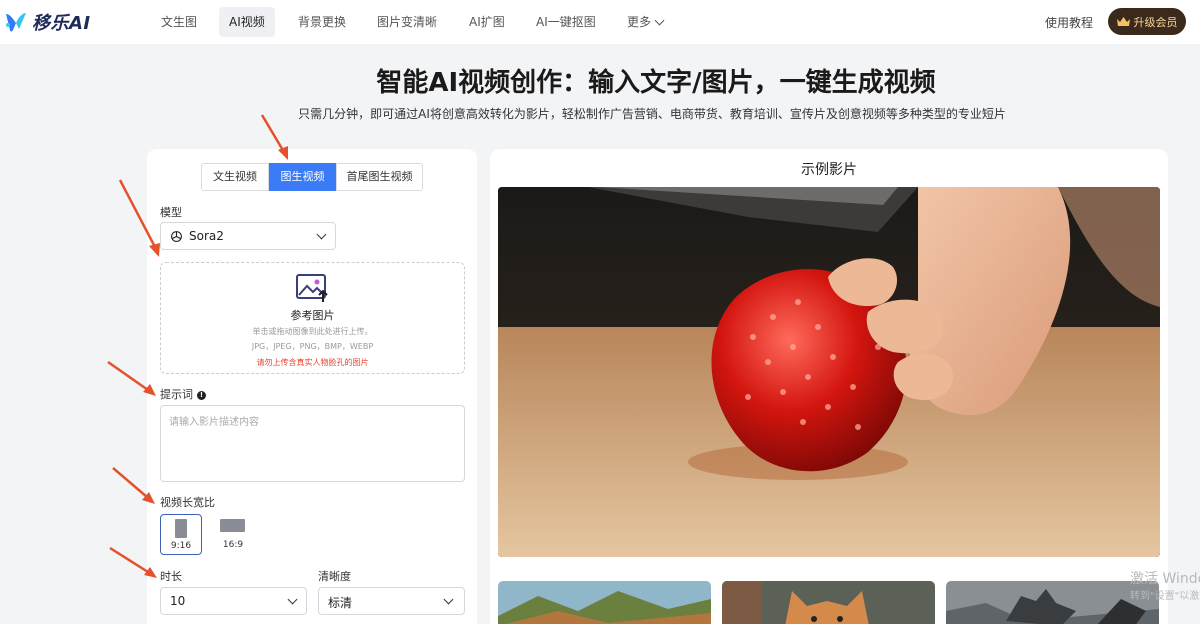 The image size is (1200, 624). I want to click on brand-name: 移乐AI, so click(61, 23).